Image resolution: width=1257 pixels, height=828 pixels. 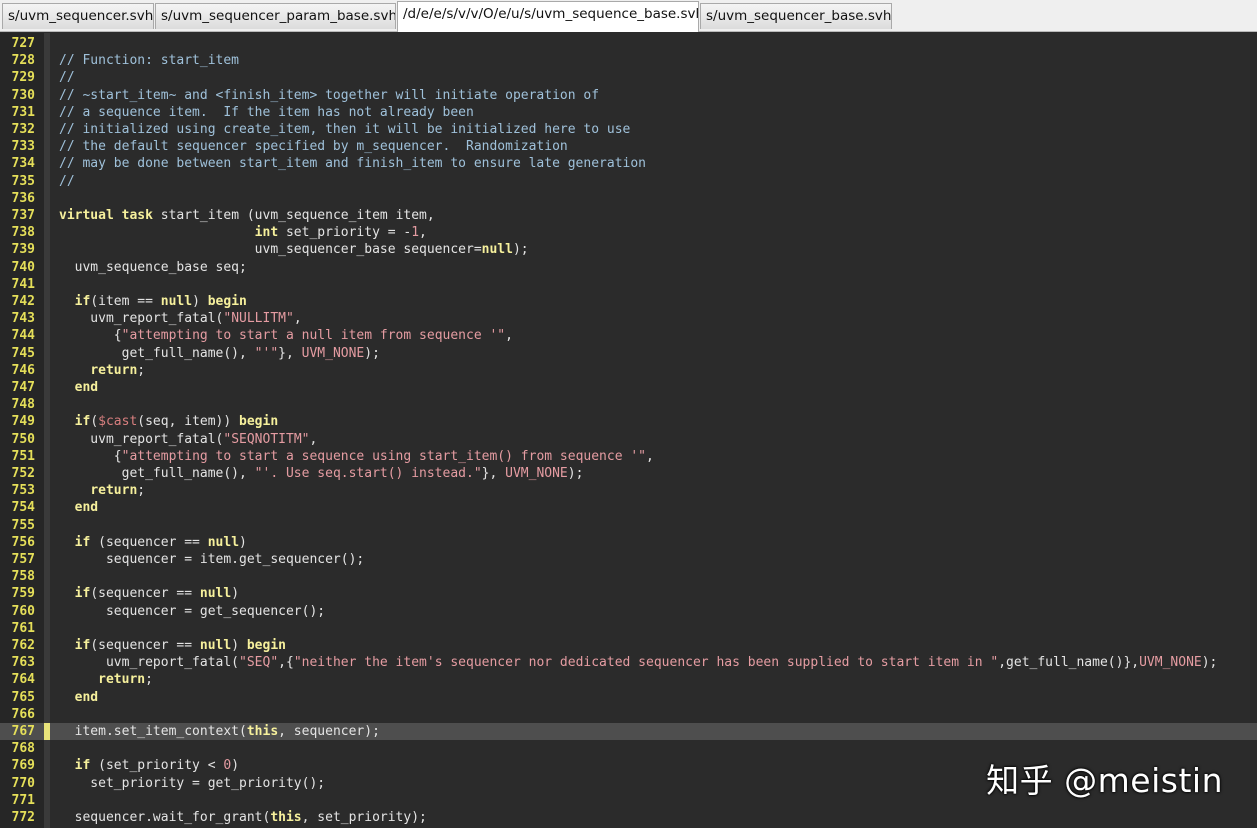 I want to click on code-text: uvm_report_fatal("SEQNOTITM",, so click(x=188, y=439).